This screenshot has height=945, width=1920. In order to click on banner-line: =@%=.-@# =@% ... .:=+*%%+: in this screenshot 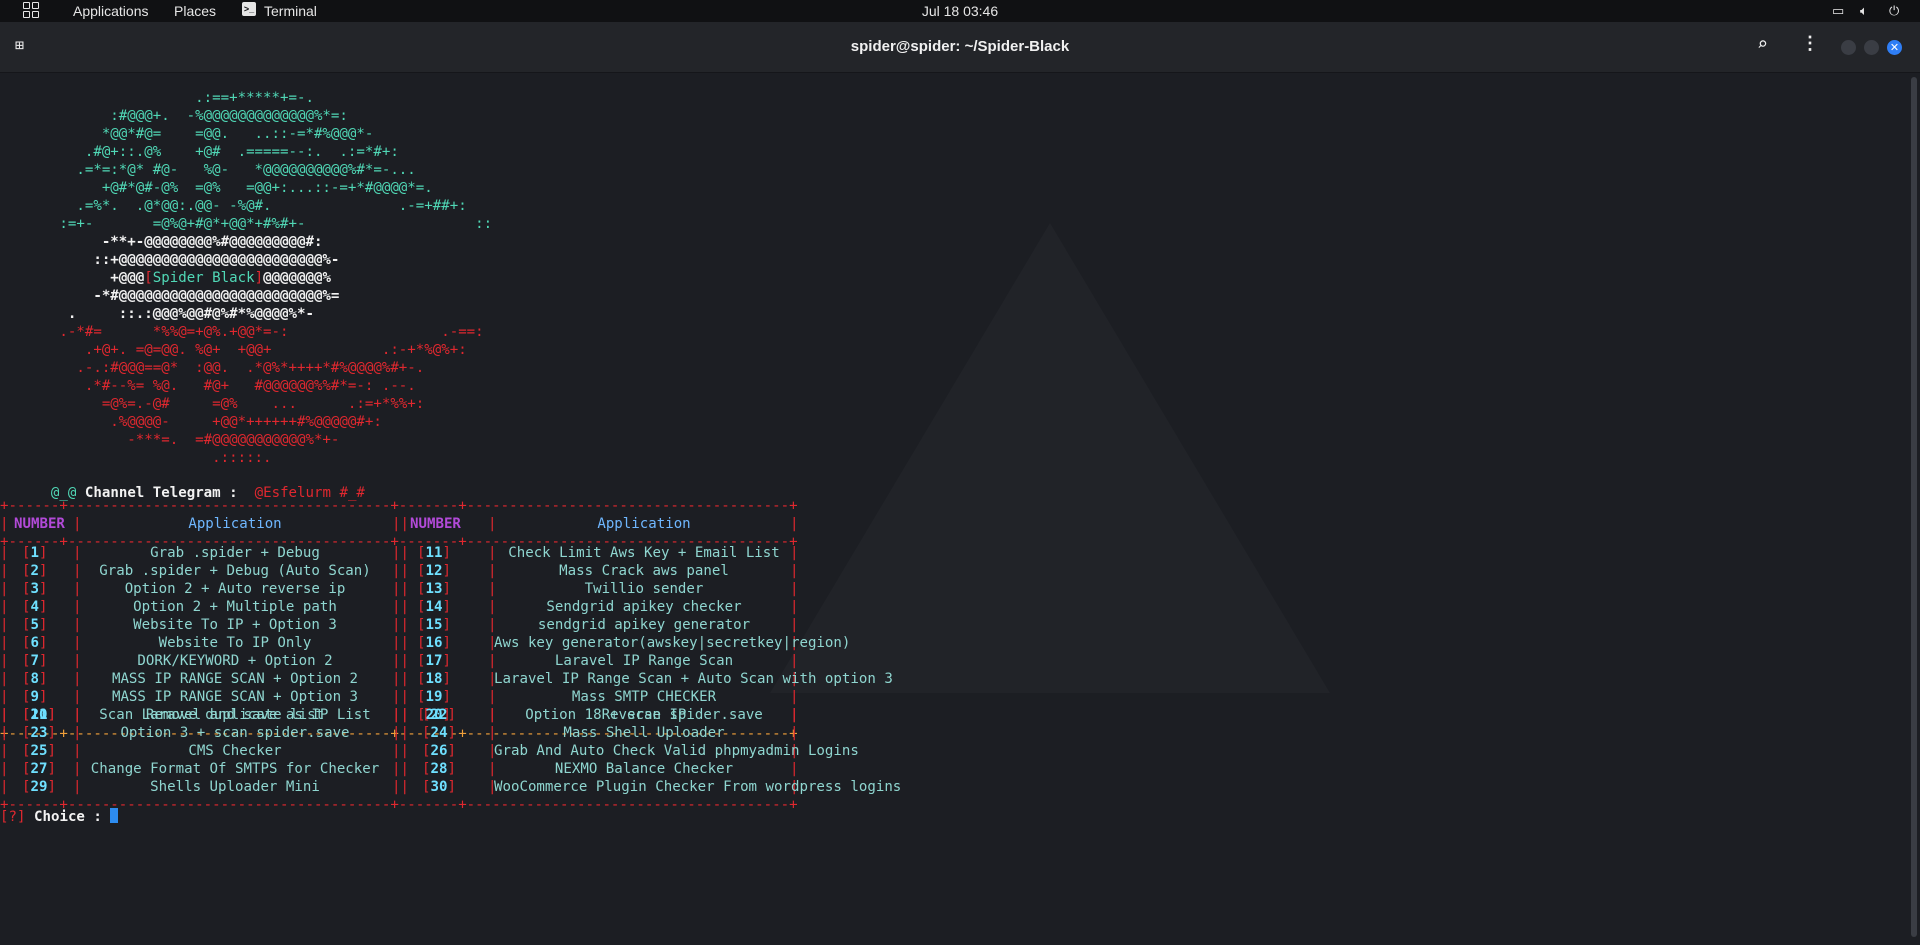, I will do `click(212, 404)`.